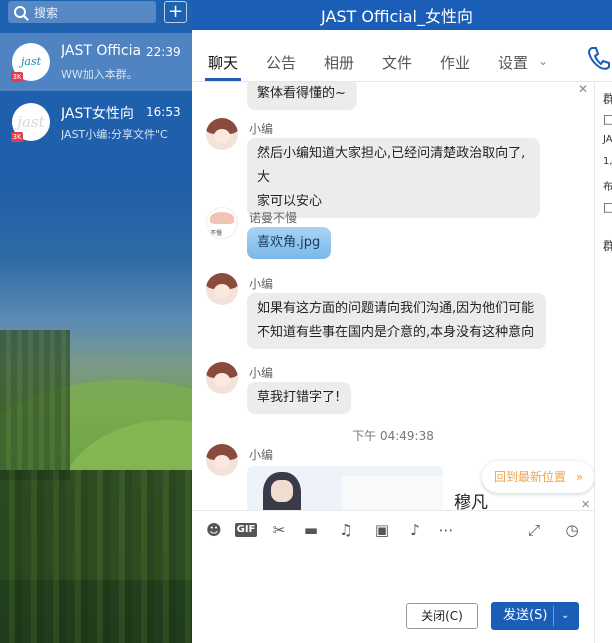 The width and height of the screenshot is (612, 643). What do you see at coordinates (345, 488) in the screenshot?
I see `image-message` at bounding box center [345, 488].